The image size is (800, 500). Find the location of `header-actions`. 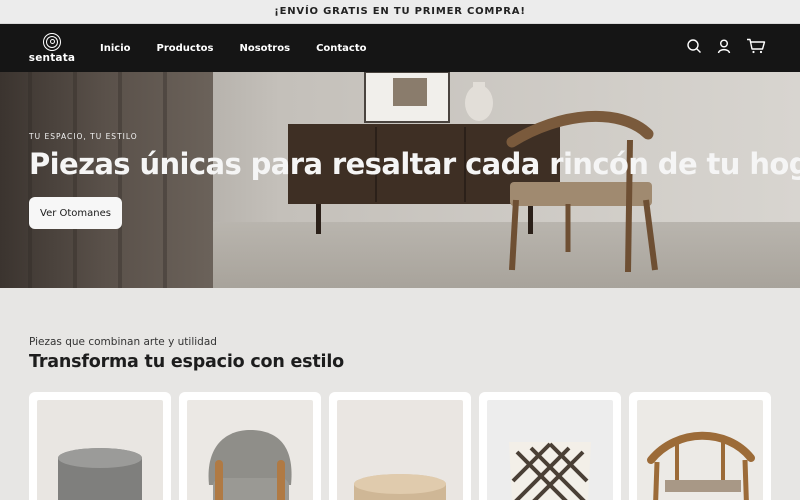

header-actions is located at coordinates (726, 48).